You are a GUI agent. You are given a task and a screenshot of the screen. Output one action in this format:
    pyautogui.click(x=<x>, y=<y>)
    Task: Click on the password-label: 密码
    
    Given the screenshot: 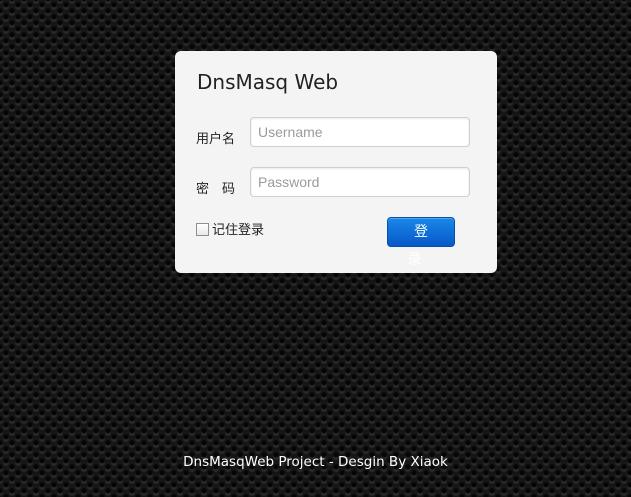 What is the action you would take?
    pyautogui.click(x=222, y=189)
    